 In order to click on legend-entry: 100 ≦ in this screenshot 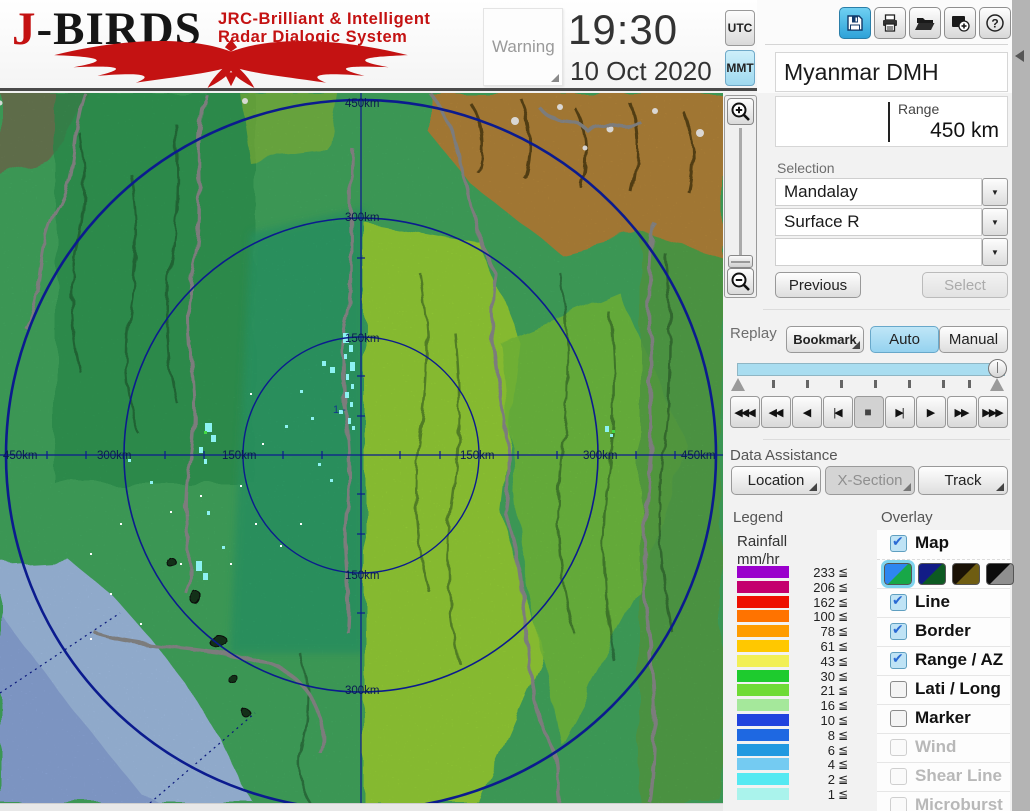, I will do `click(802, 616)`.